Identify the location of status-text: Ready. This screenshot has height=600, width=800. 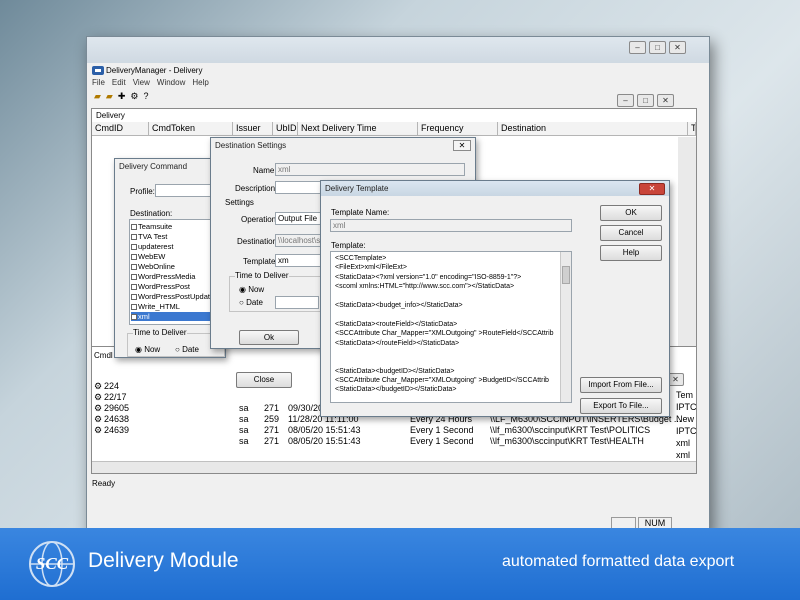
(104, 483).